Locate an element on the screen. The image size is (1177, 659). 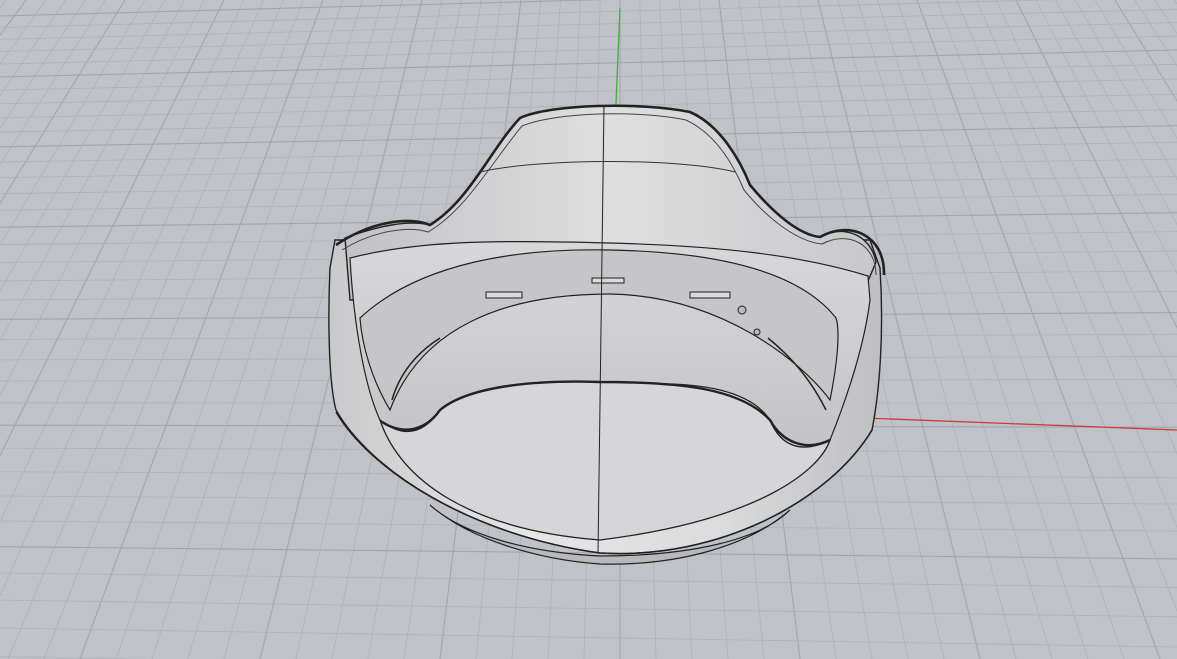
bayonet-lock-pin is located at coordinates (742, 310).